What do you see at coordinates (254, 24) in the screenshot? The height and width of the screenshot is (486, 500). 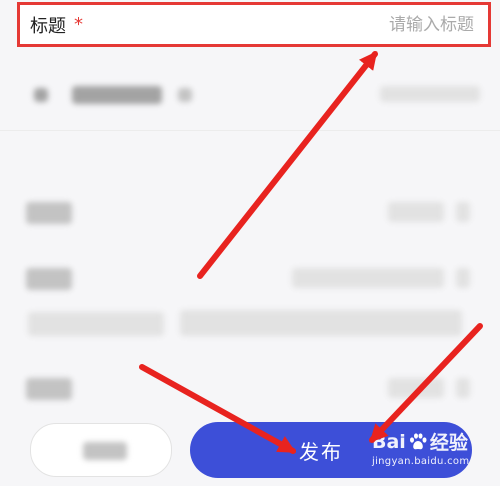 I see `title-field-row: 标题 *` at bounding box center [254, 24].